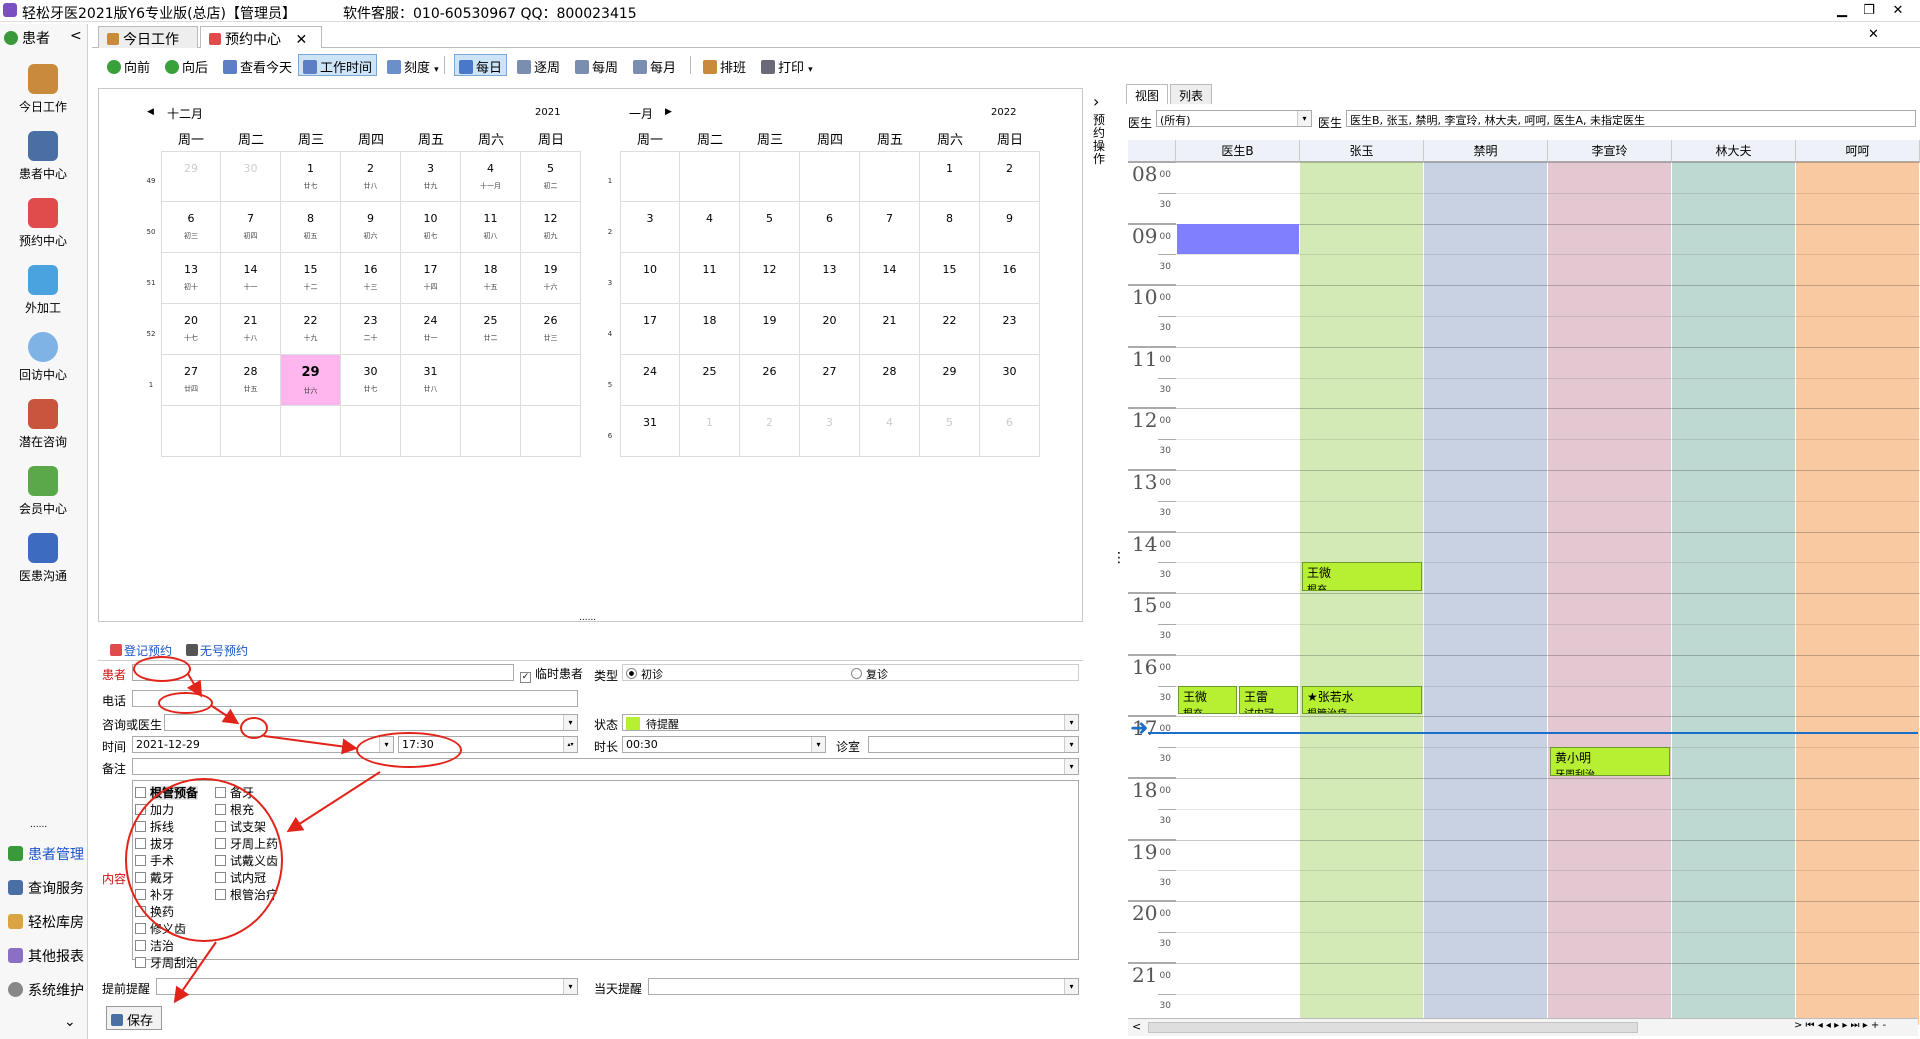 The image size is (1920, 1039). I want to click on content-checkbox: 洁治, so click(154, 945).